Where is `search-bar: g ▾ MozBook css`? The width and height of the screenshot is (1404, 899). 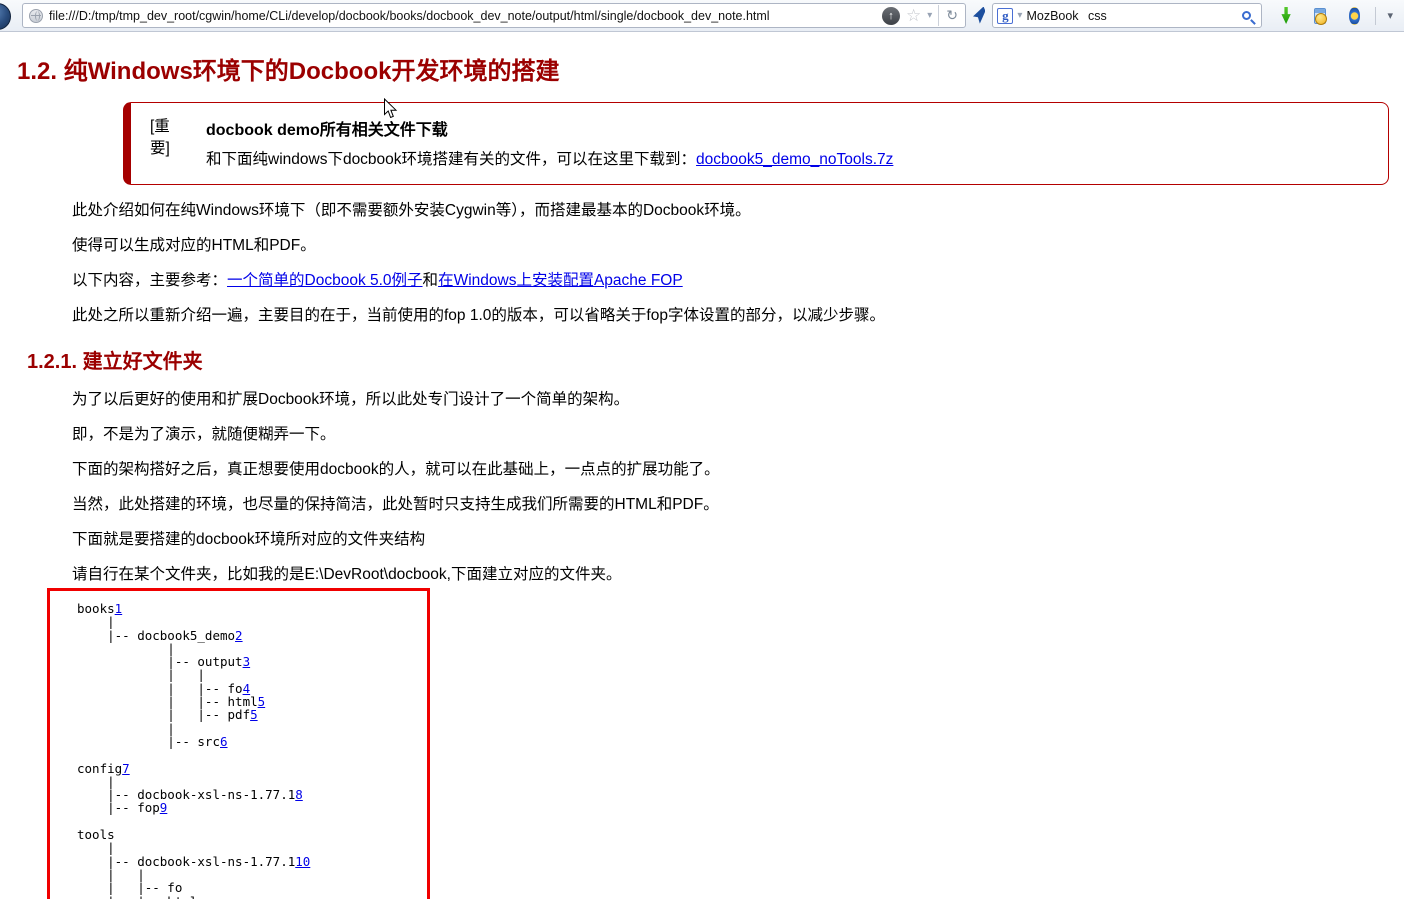
search-bar: g ▾ MozBook css is located at coordinates (1127, 15).